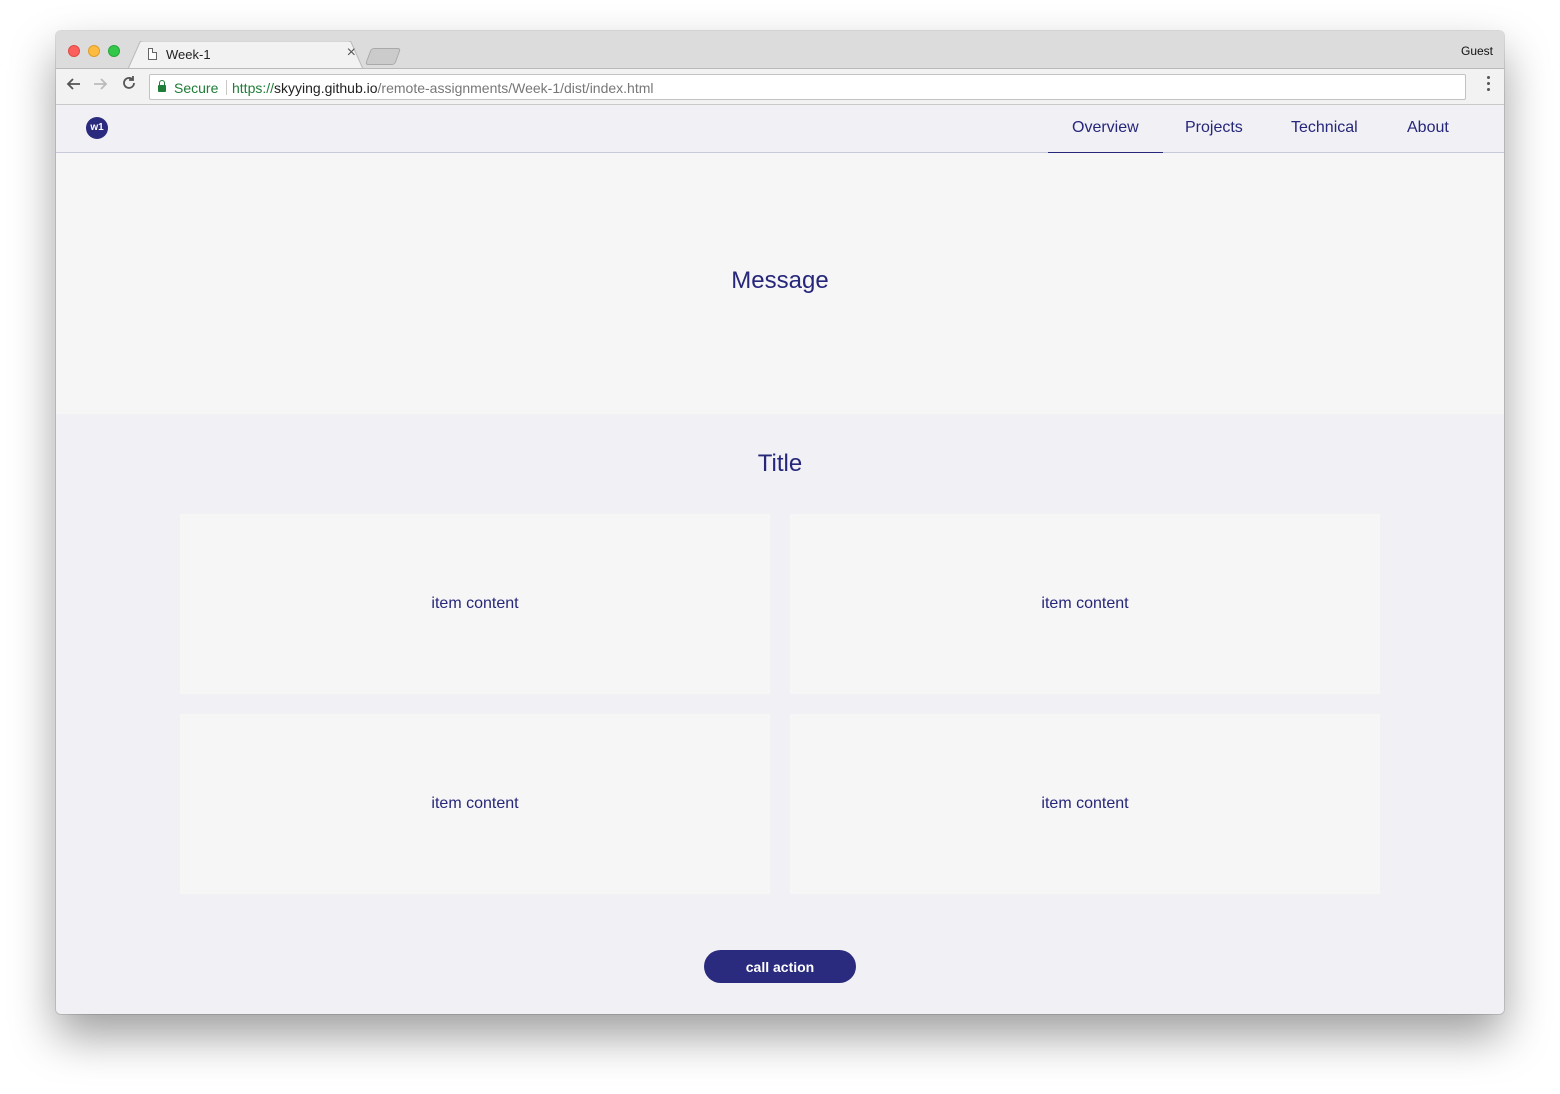 The image size is (1560, 1094). Describe the element at coordinates (383, 56) in the screenshot. I see `new-tab-button` at that location.